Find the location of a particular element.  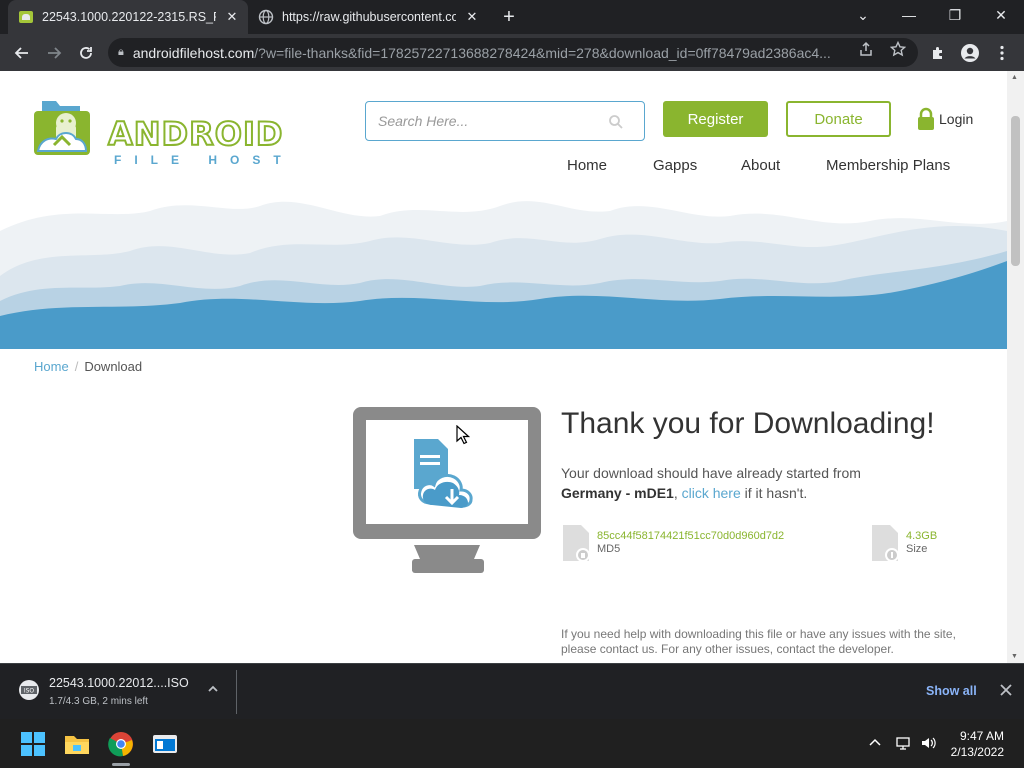

nav-gapps: Gapps is located at coordinates (675, 165).